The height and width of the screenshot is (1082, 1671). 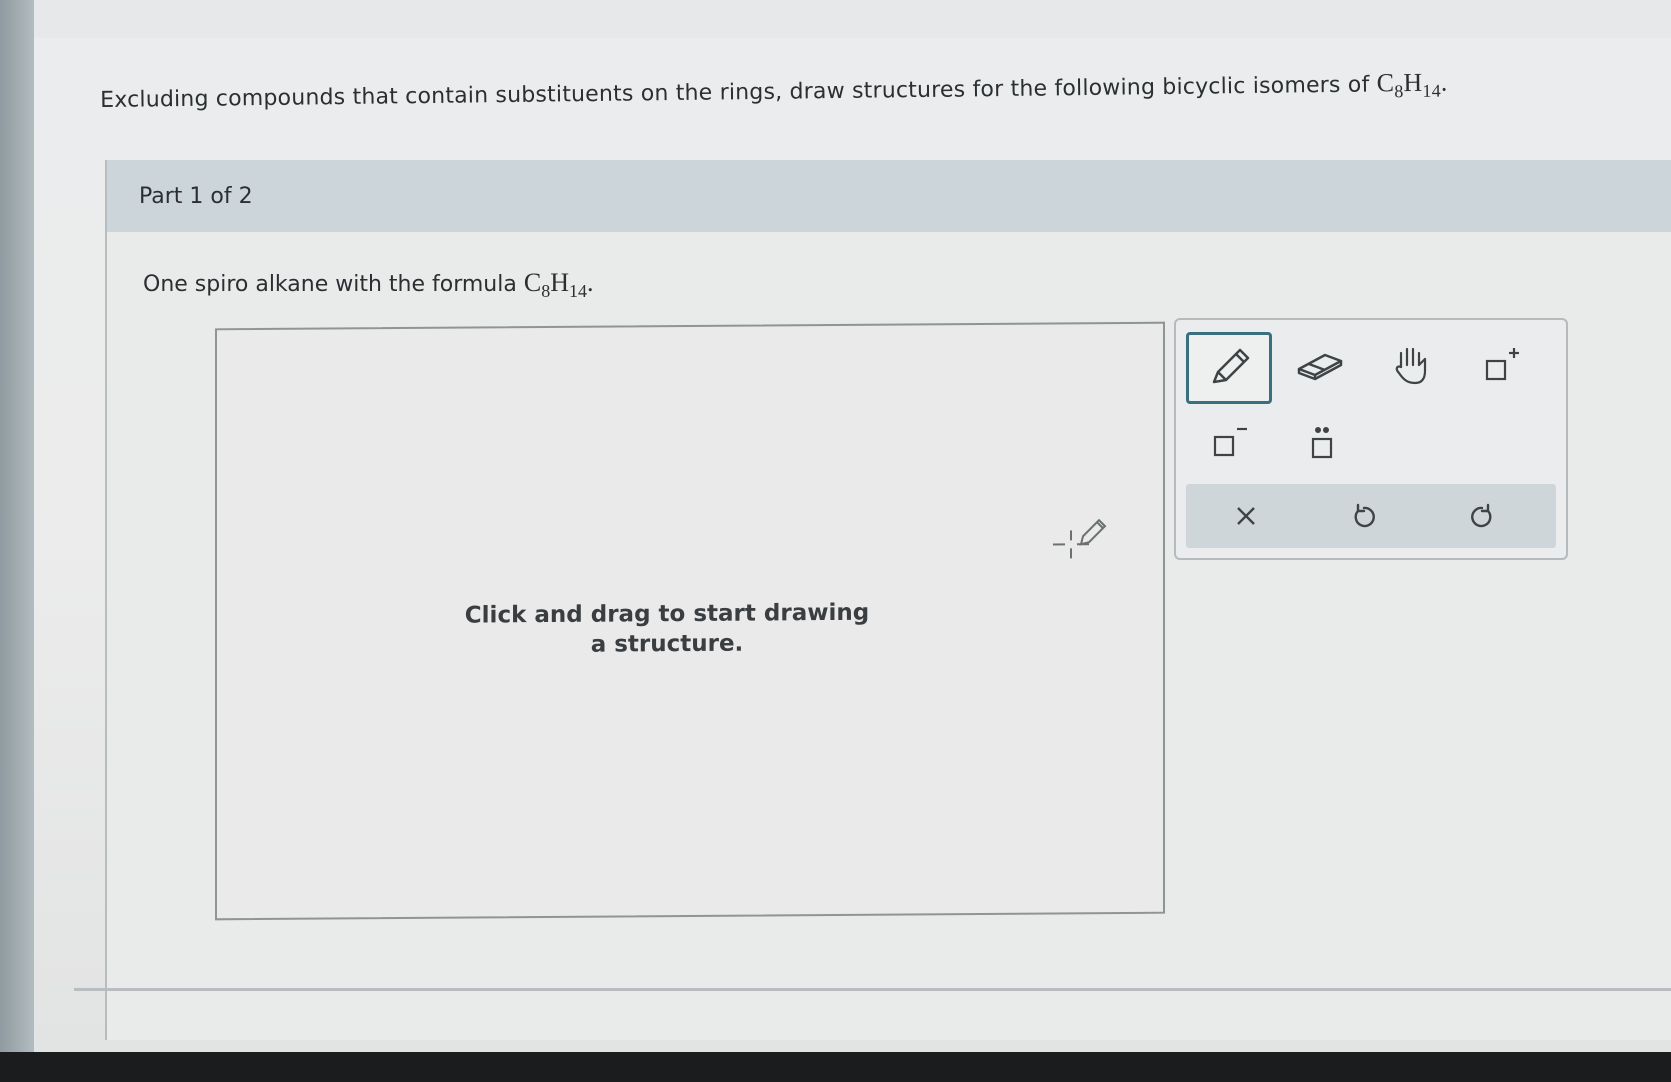 I want to click on screen-bezel-bottom, so click(x=835, y=1067).